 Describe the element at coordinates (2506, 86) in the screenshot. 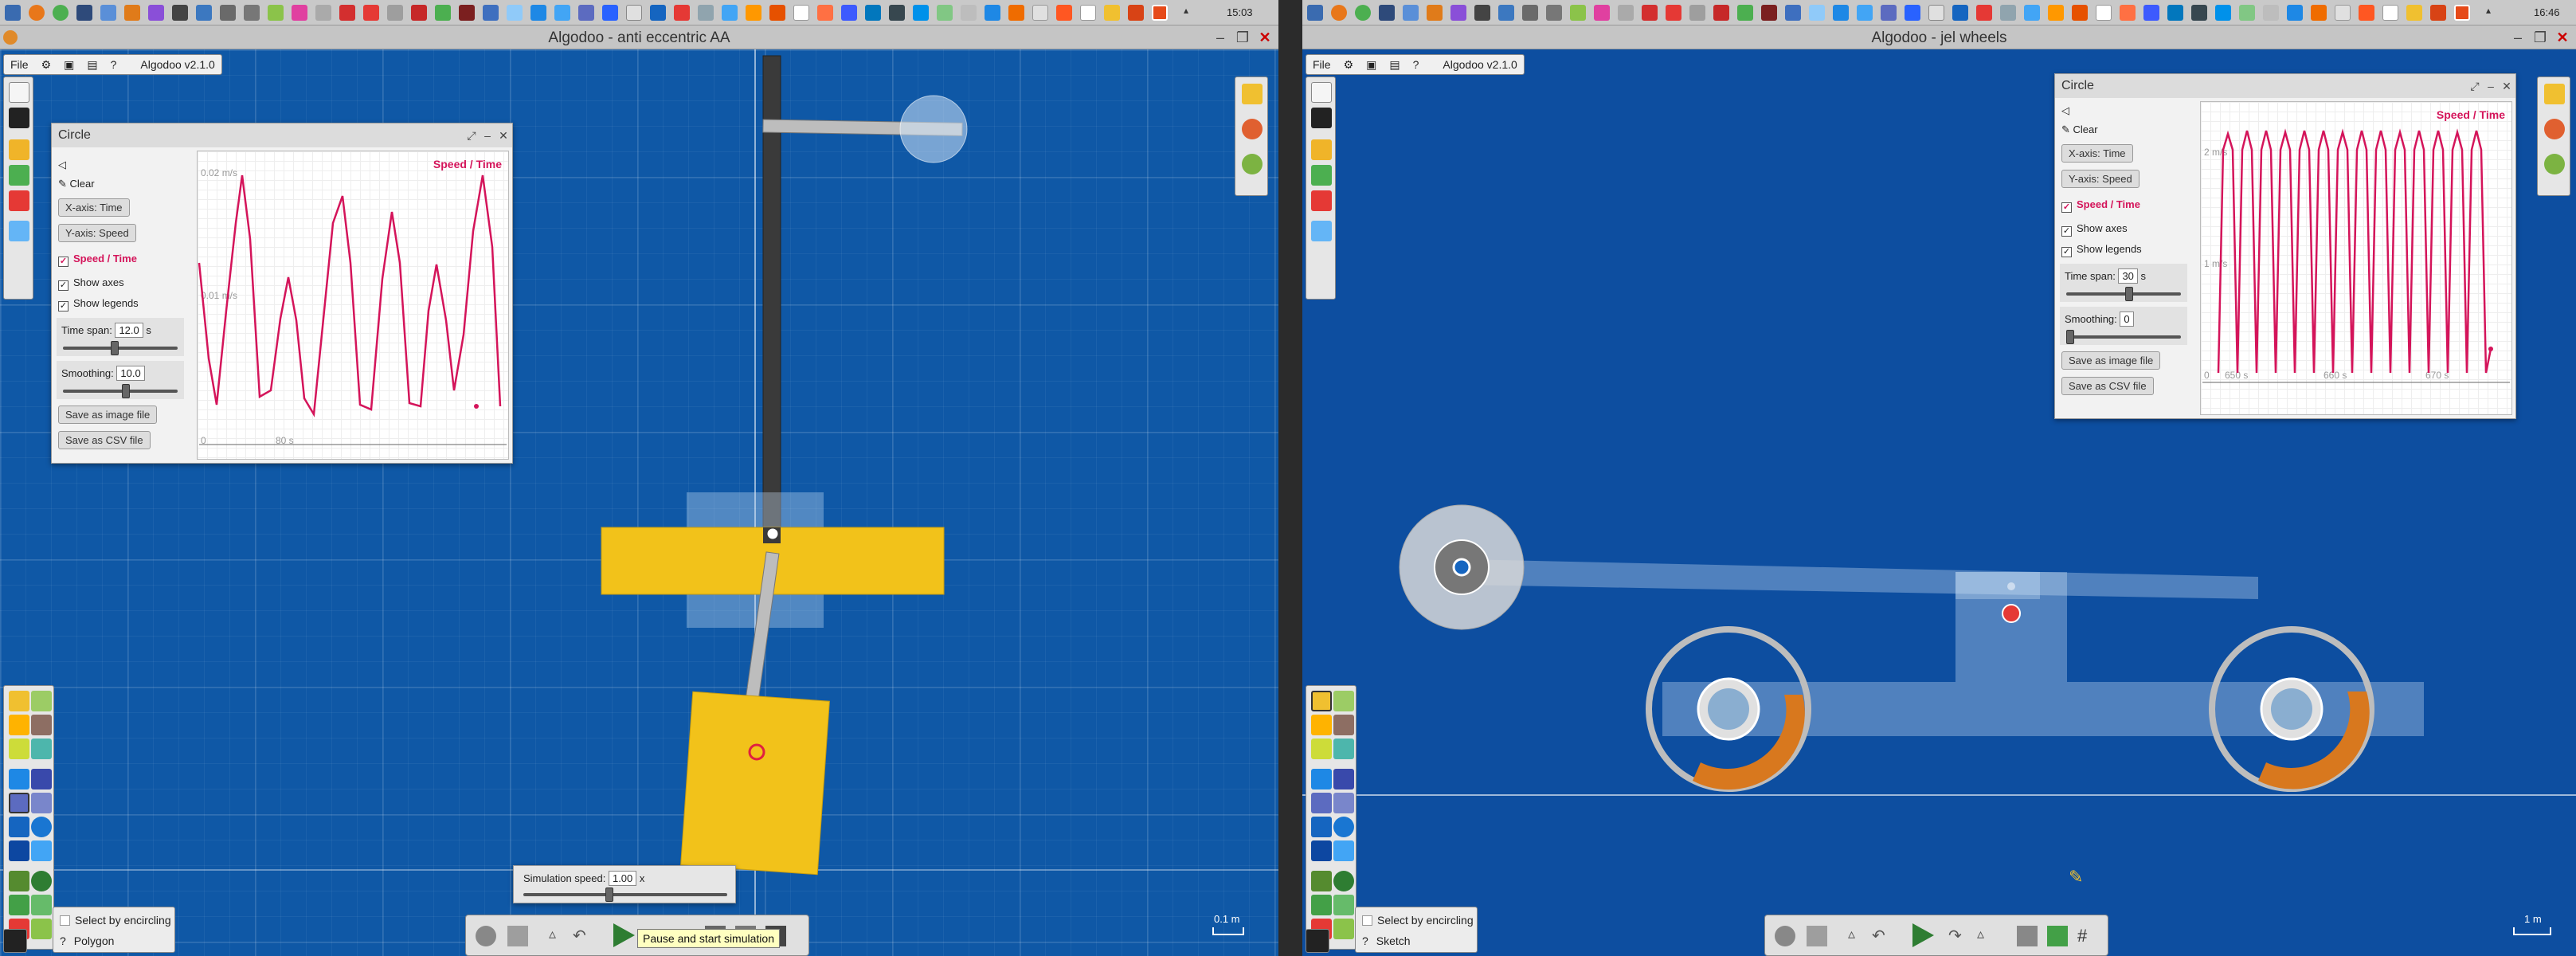

I see `panel-close-icon: ✕` at that location.